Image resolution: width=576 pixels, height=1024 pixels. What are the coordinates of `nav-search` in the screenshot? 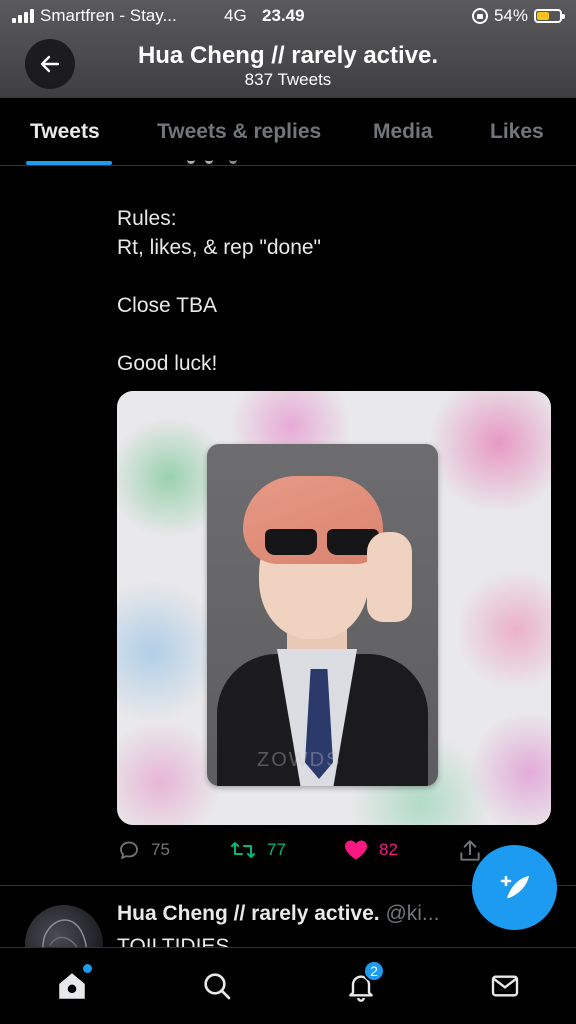 It's located at (217, 986).